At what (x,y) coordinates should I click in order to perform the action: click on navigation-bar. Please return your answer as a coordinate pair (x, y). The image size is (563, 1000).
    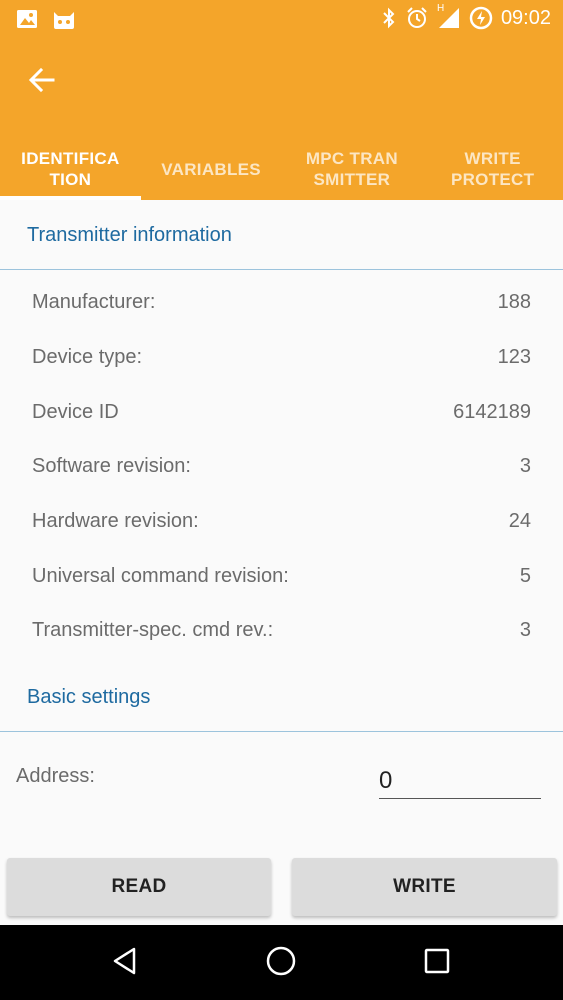
    Looking at the image, I should click on (281, 962).